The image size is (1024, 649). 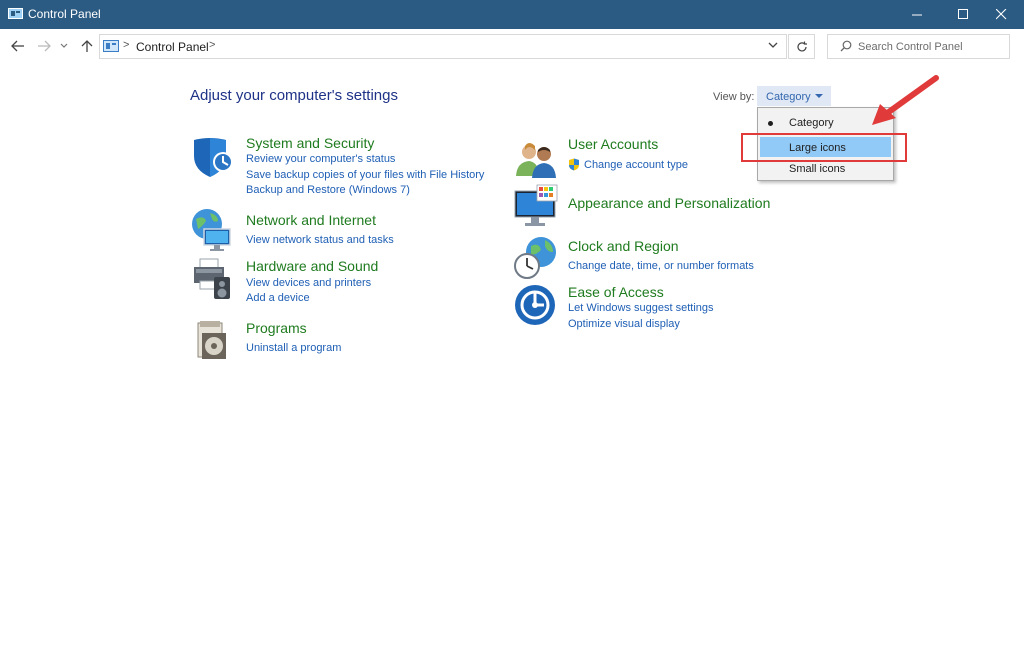 I want to click on link-date-time-formats: Change date, time, or number formats, so click(x=661, y=266).